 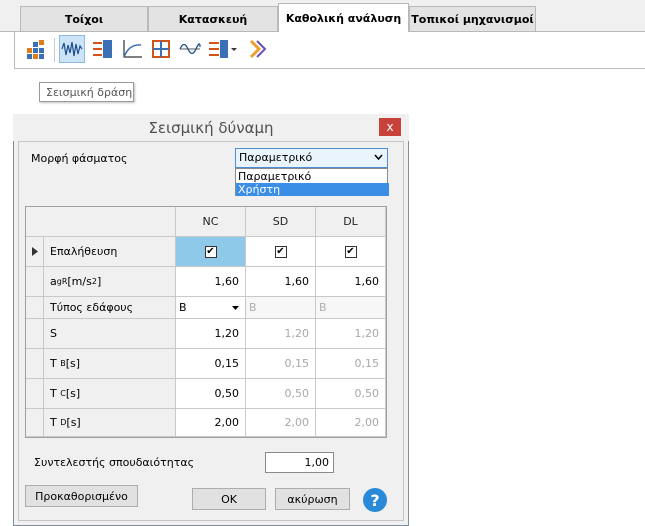 I want to click on close-button: x, so click(x=390, y=127).